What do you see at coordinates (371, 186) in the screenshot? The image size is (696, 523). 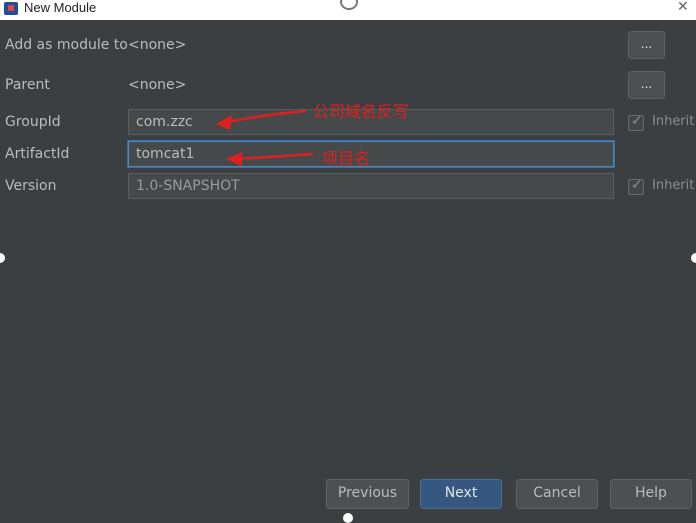 I see `version-field: 1.0-SNAPSHOT` at bounding box center [371, 186].